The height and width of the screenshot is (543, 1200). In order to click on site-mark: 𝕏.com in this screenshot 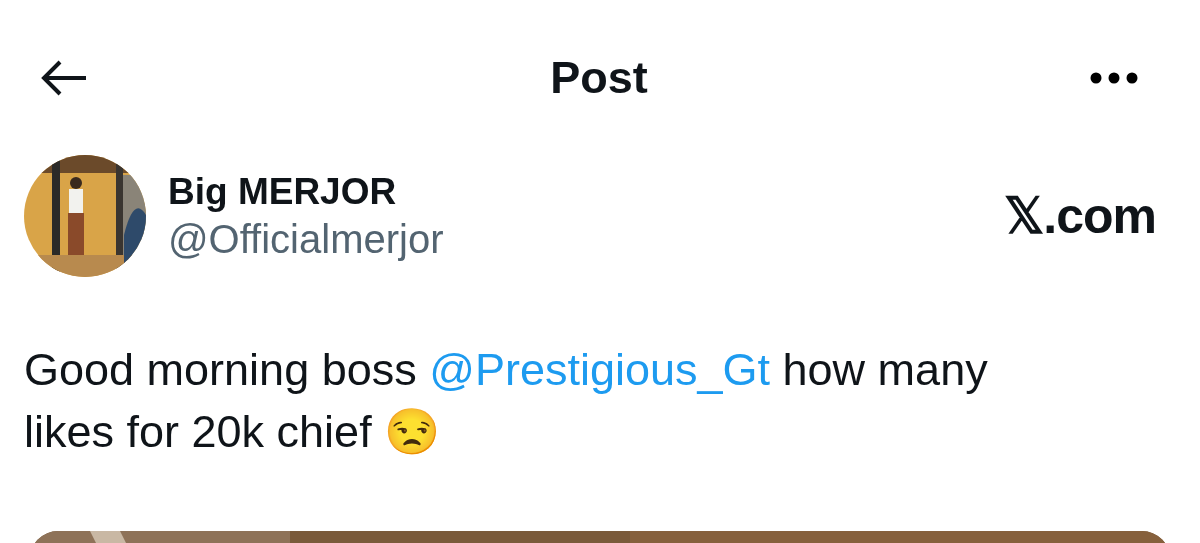, I will do `click(1080, 216)`.